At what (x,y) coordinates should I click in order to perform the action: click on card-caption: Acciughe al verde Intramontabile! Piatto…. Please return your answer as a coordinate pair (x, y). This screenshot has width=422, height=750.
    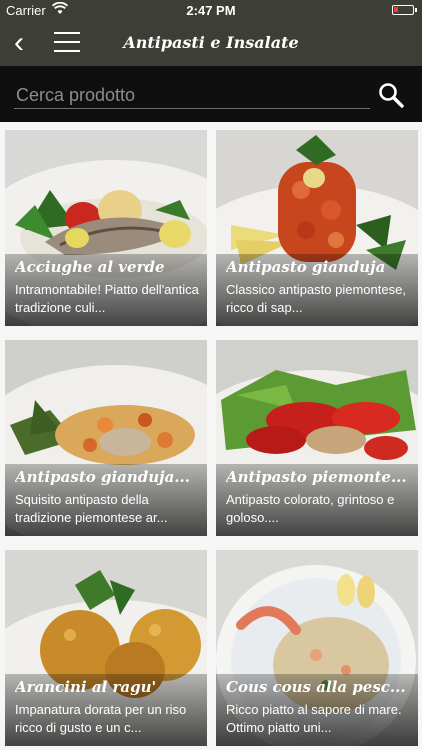
    Looking at the image, I should click on (106, 290).